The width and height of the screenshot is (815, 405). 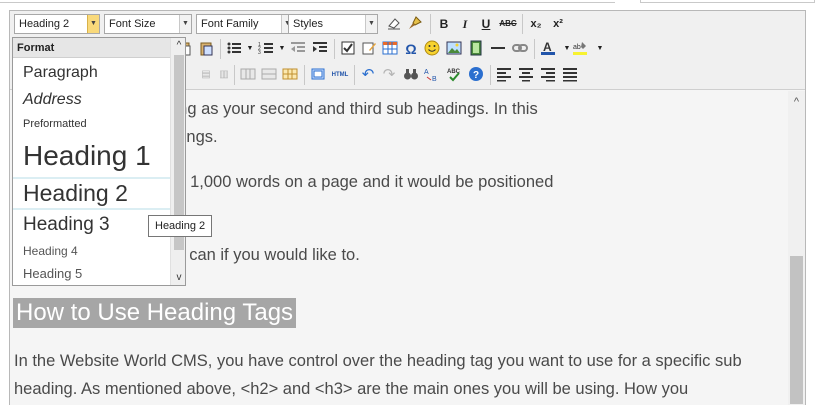 What do you see at coordinates (520, 49) in the screenshot?
I see `link-icon` at bounding box center [520, 49].